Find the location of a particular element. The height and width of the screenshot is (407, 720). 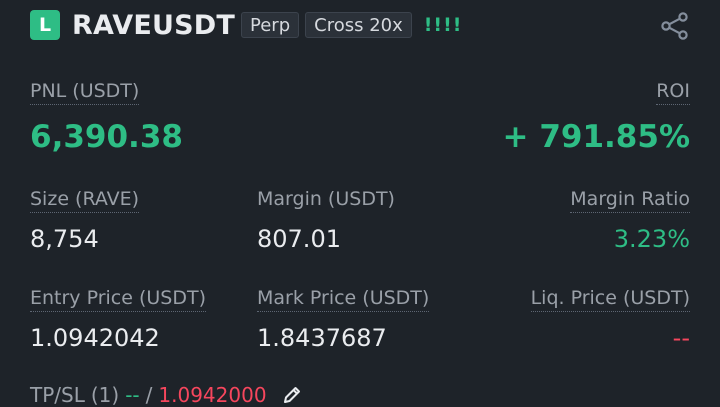

size-value: 8,754 is located at coordinates (64, 239).